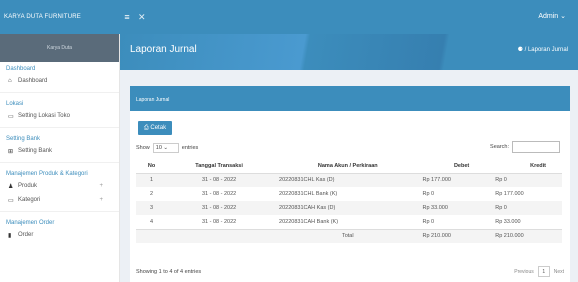  Describe the element at coordinates (23, 139) in the screenshot. I see `section-bank-title: Setting Bank` at that location.